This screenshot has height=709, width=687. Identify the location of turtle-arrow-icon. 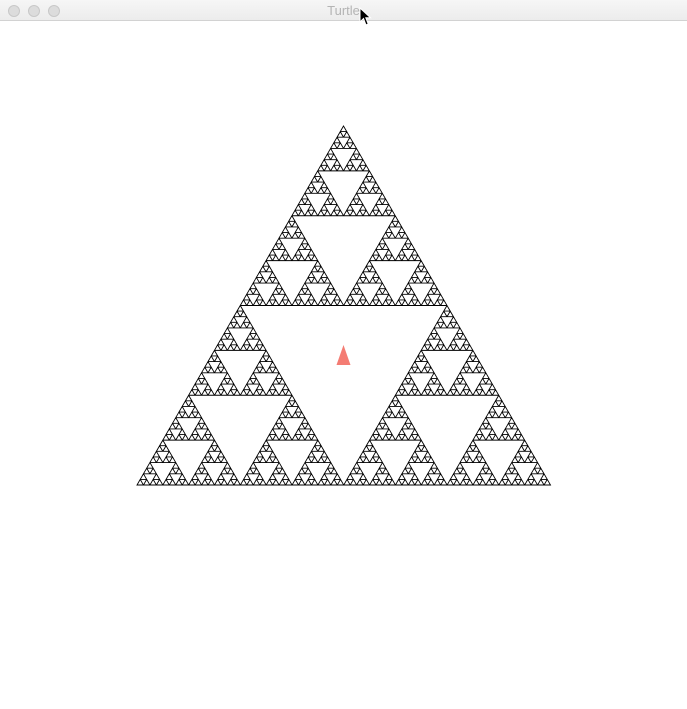
(343, 355).